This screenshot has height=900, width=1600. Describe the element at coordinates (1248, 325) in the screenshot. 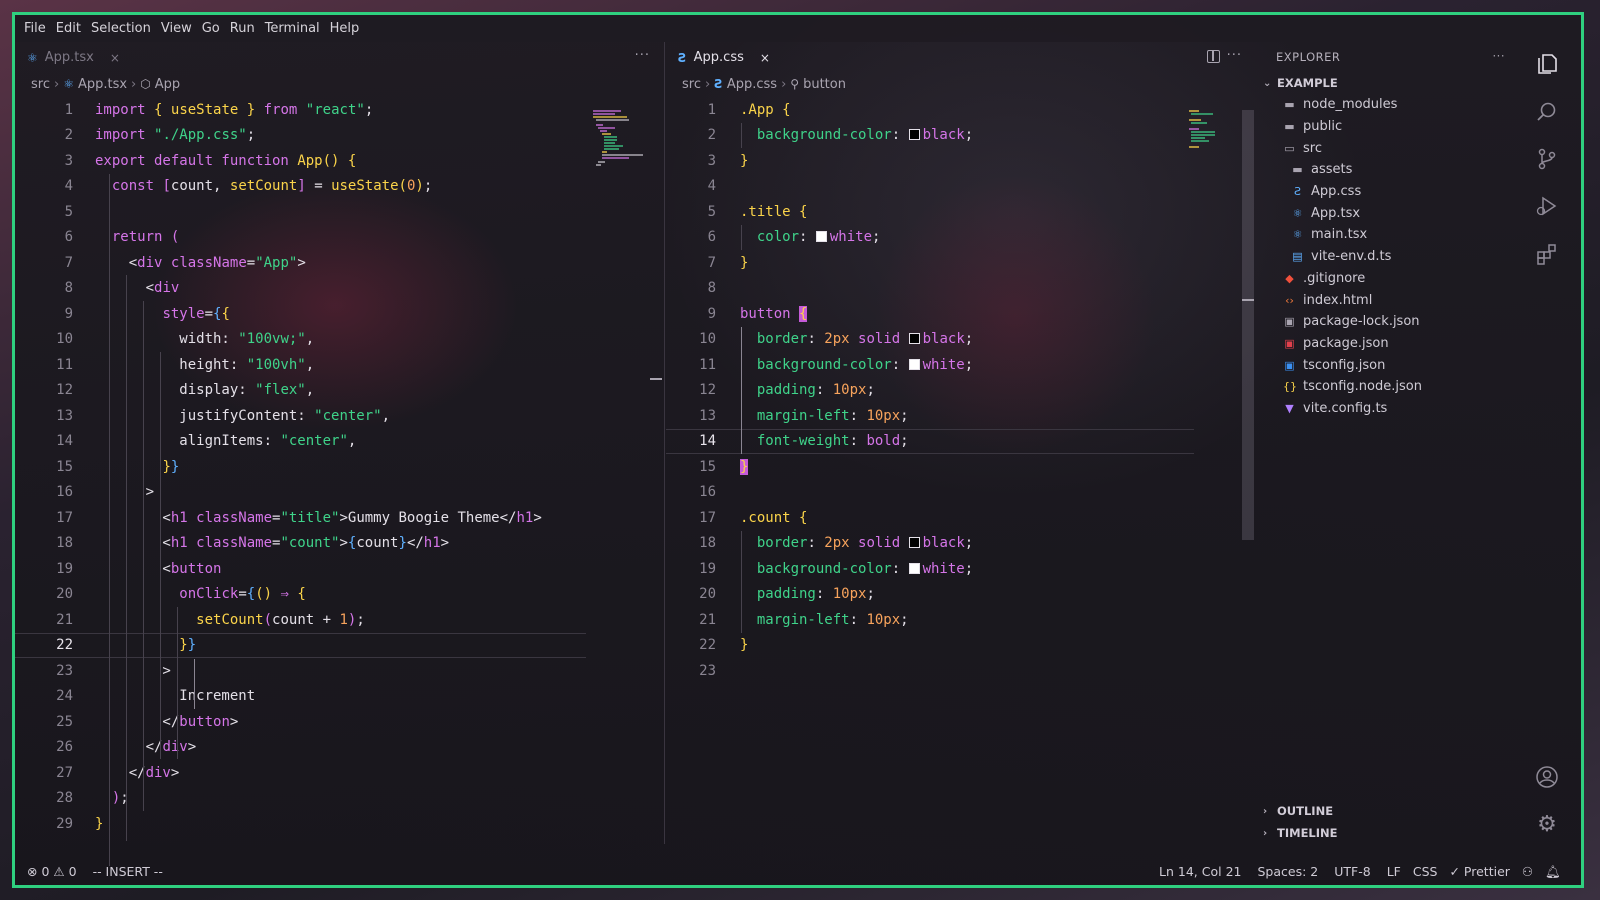

I see `vertical-scrollbar` at that location.